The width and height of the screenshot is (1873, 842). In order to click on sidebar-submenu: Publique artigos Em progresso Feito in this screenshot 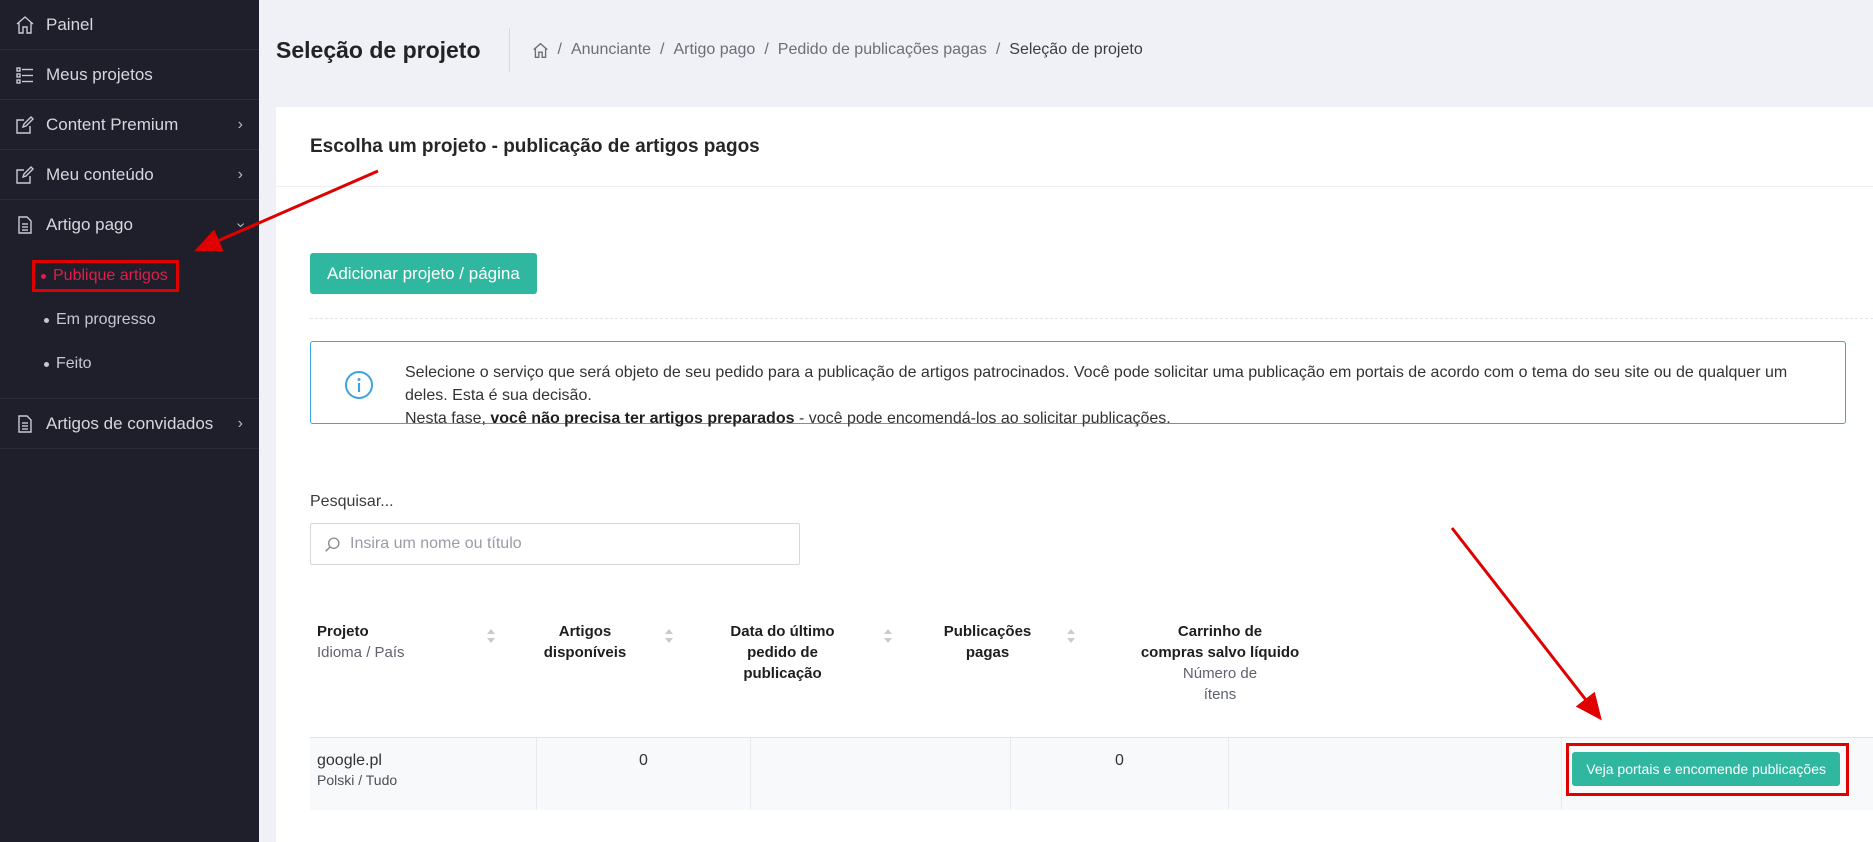, I will do `click(129, 324)`.